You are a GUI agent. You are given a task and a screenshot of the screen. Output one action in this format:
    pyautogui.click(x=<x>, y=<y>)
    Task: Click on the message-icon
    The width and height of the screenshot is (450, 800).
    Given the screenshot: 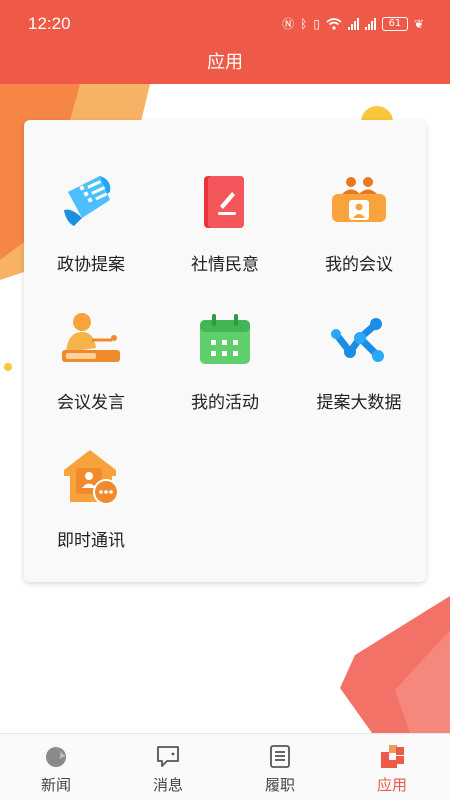 What is the action you would take?
    pyautogui.click(x=168, y=756)
    